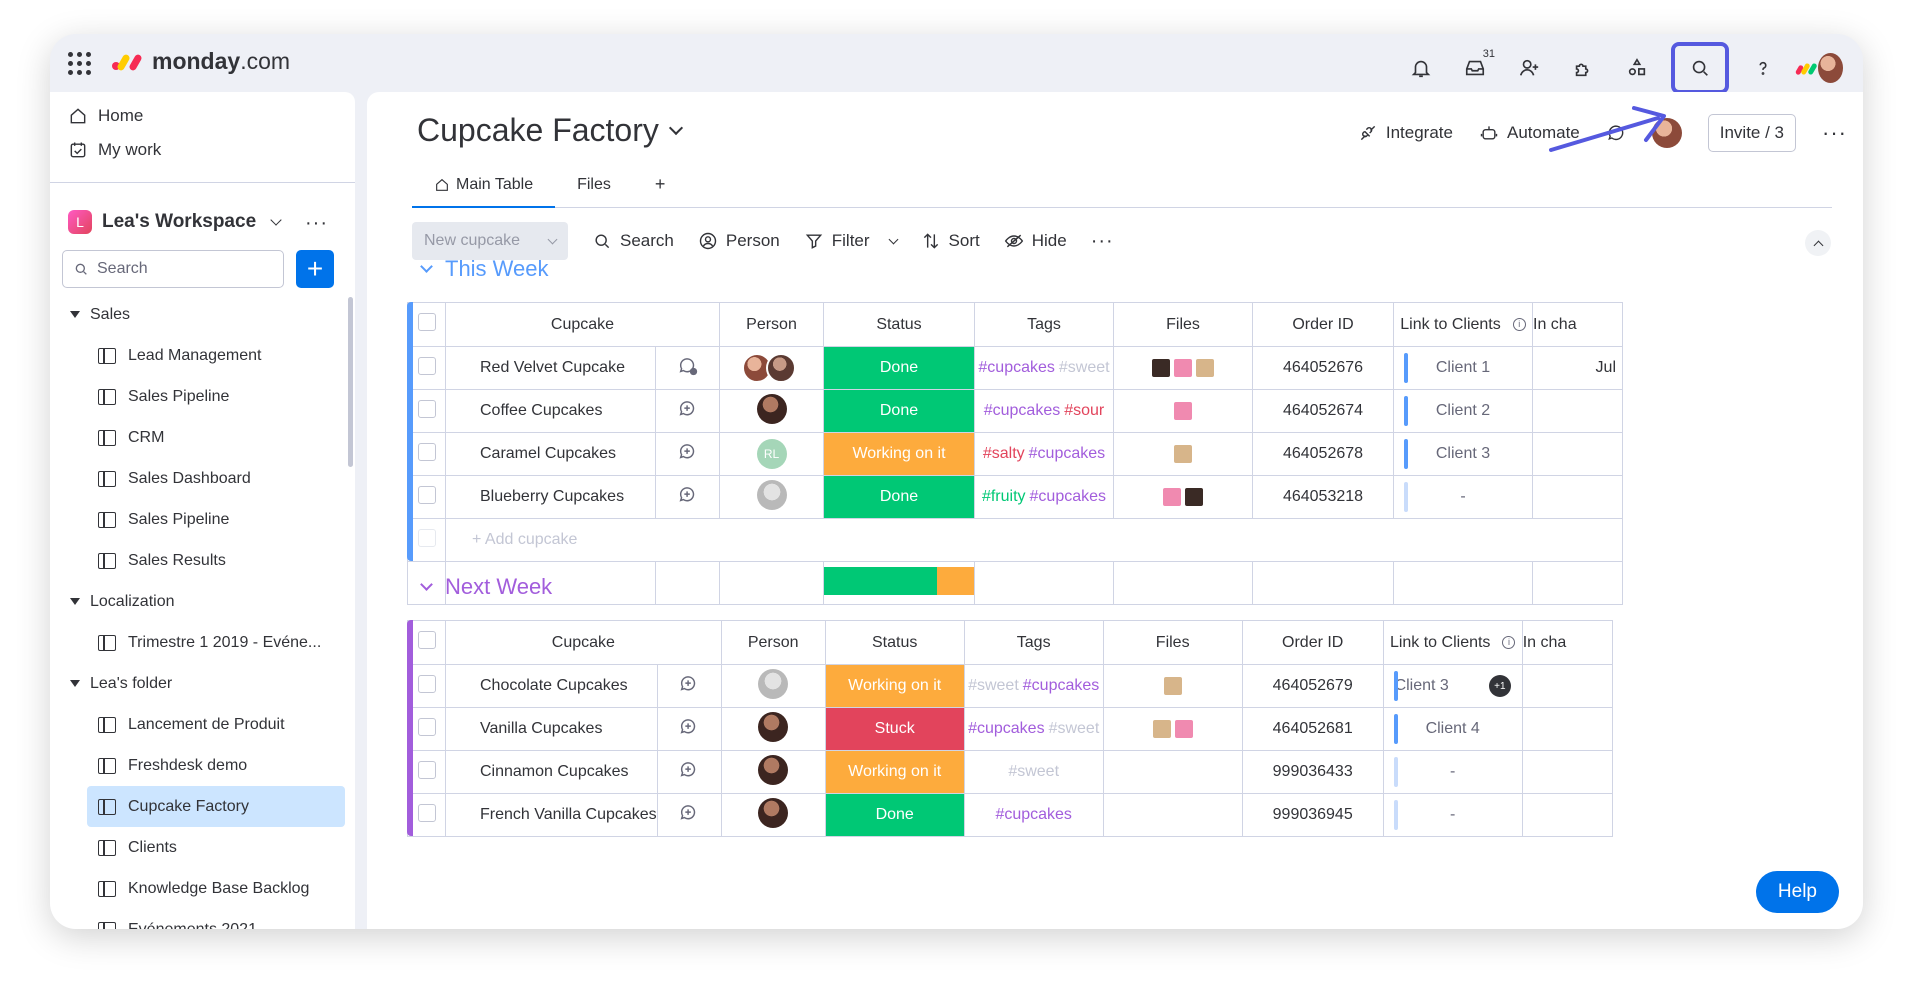  I want to click on column-header: Files, so click(1183, 324).